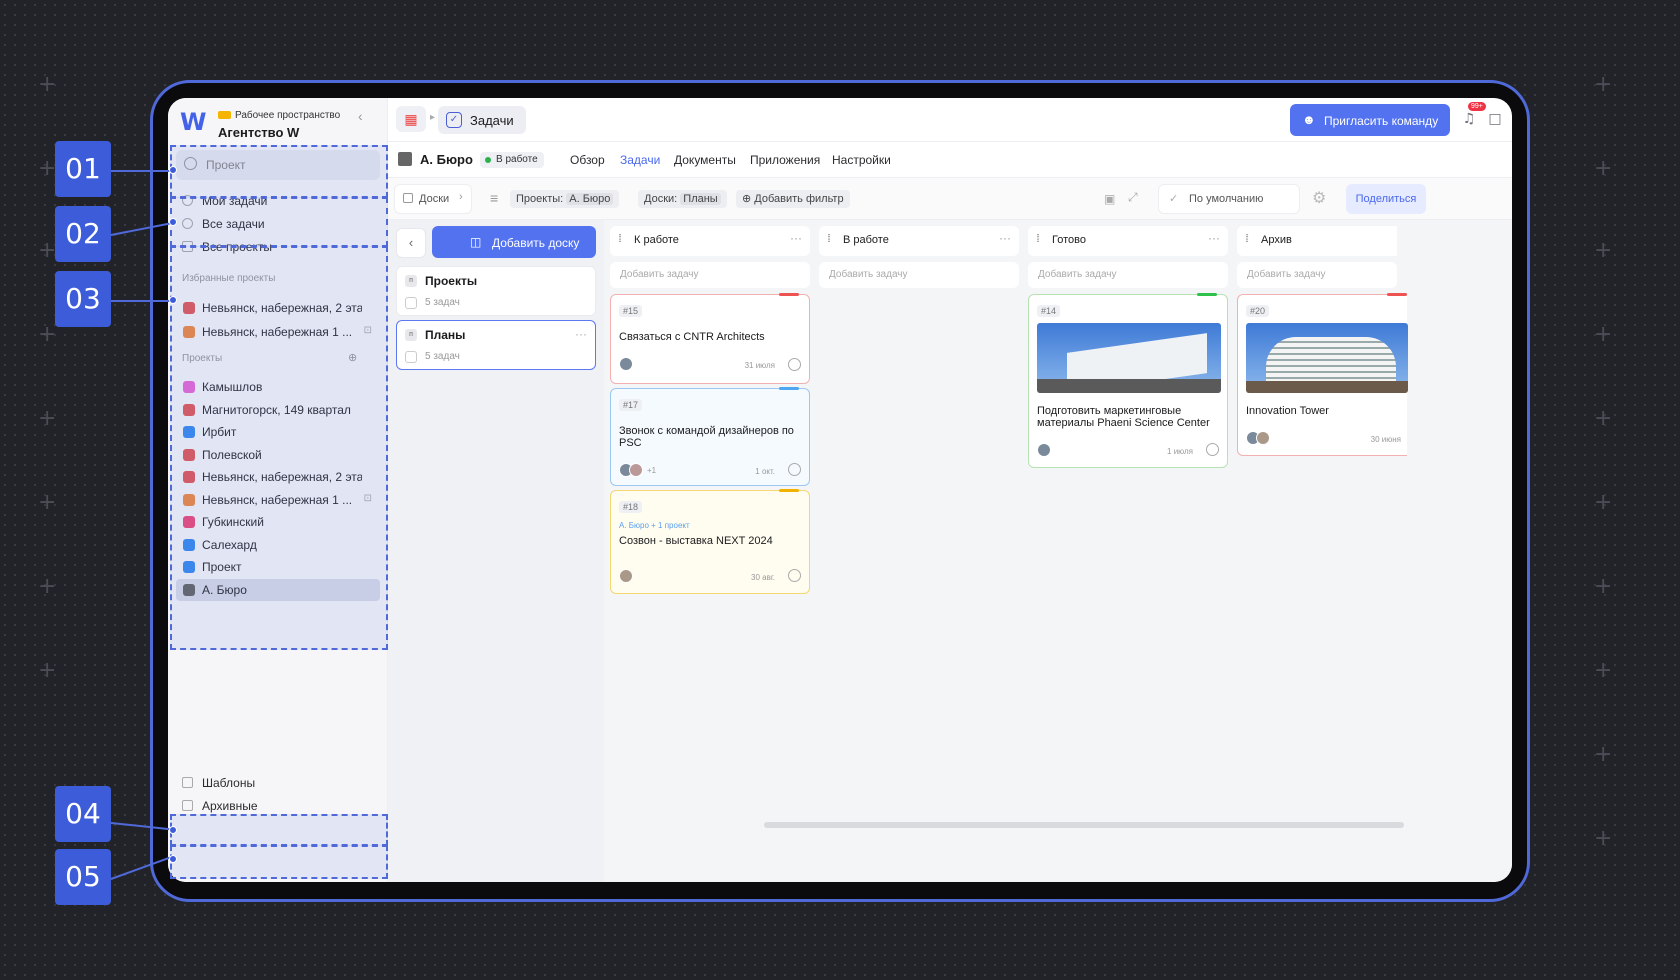 This screenshot has width=1680, height=980. Describe the element at coordinates (919, 275) in the screenshot. I see `add-task-inprogress: Добавить задачу` at that location.